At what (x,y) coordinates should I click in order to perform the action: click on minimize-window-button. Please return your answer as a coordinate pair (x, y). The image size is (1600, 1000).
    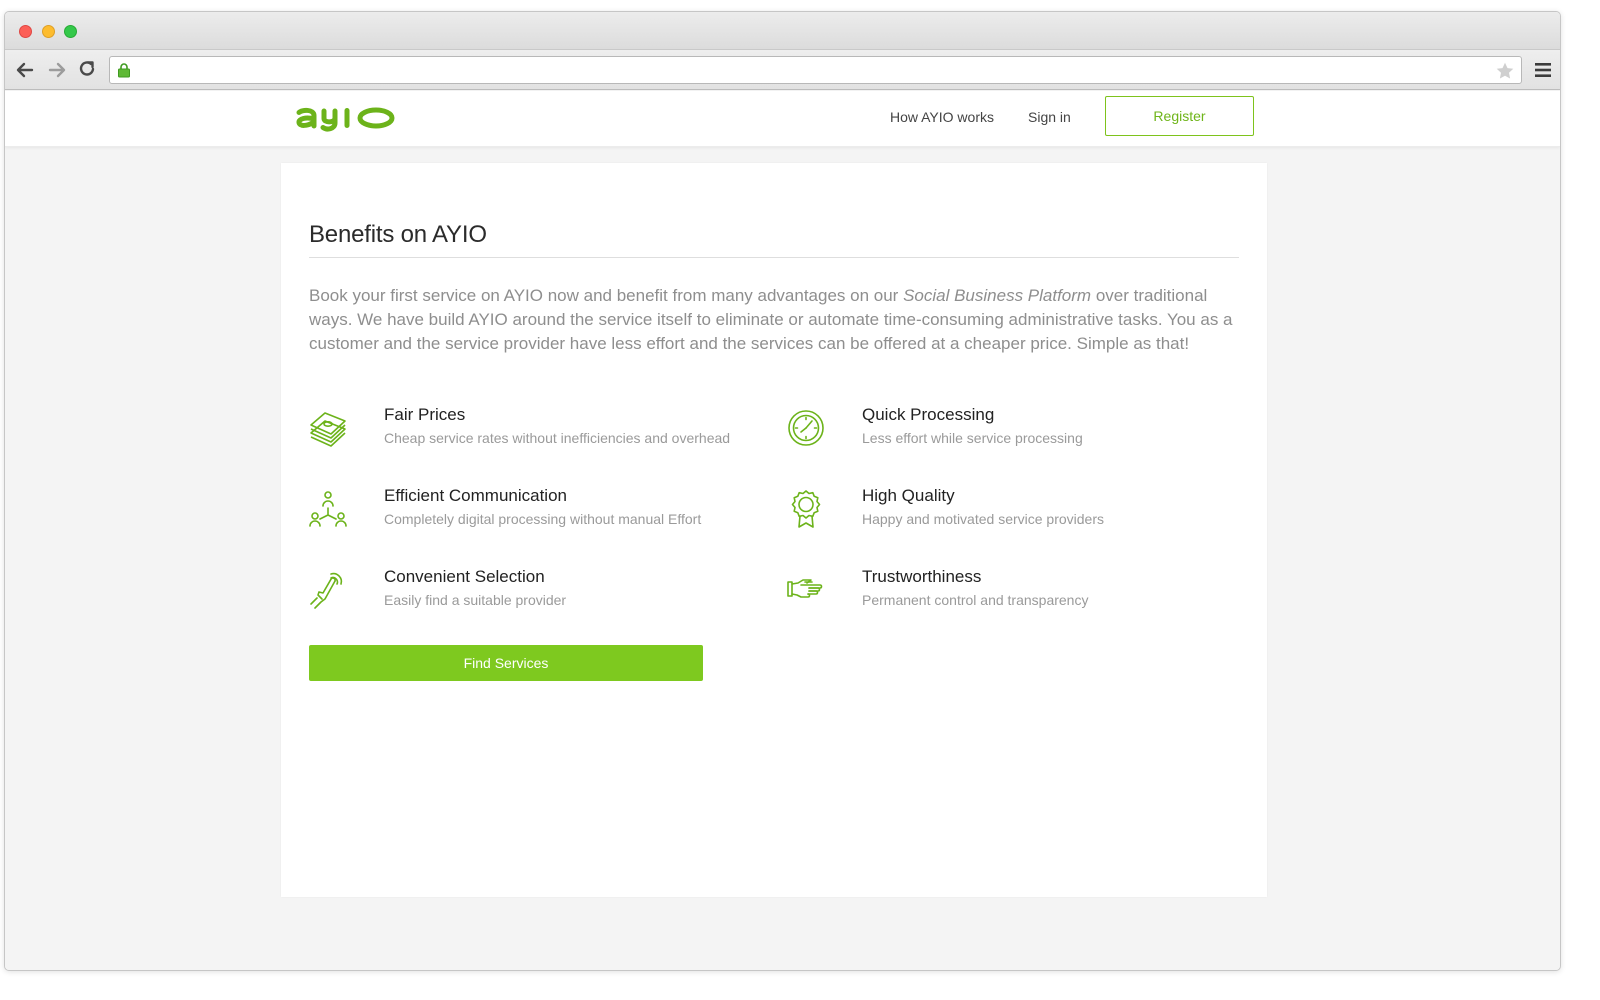
    Looking at the image, I should click on (48, 31).